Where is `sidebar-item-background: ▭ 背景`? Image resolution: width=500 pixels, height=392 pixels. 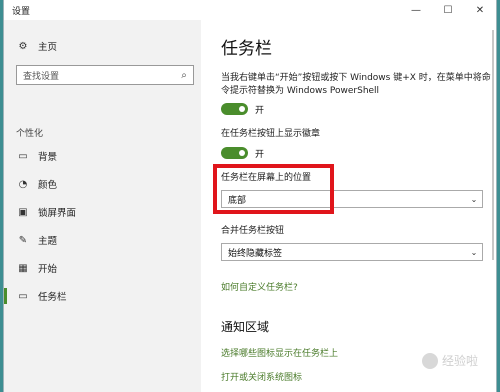 sidebar-item-background: ▭ 背景 is located at coordinates (102, 156).